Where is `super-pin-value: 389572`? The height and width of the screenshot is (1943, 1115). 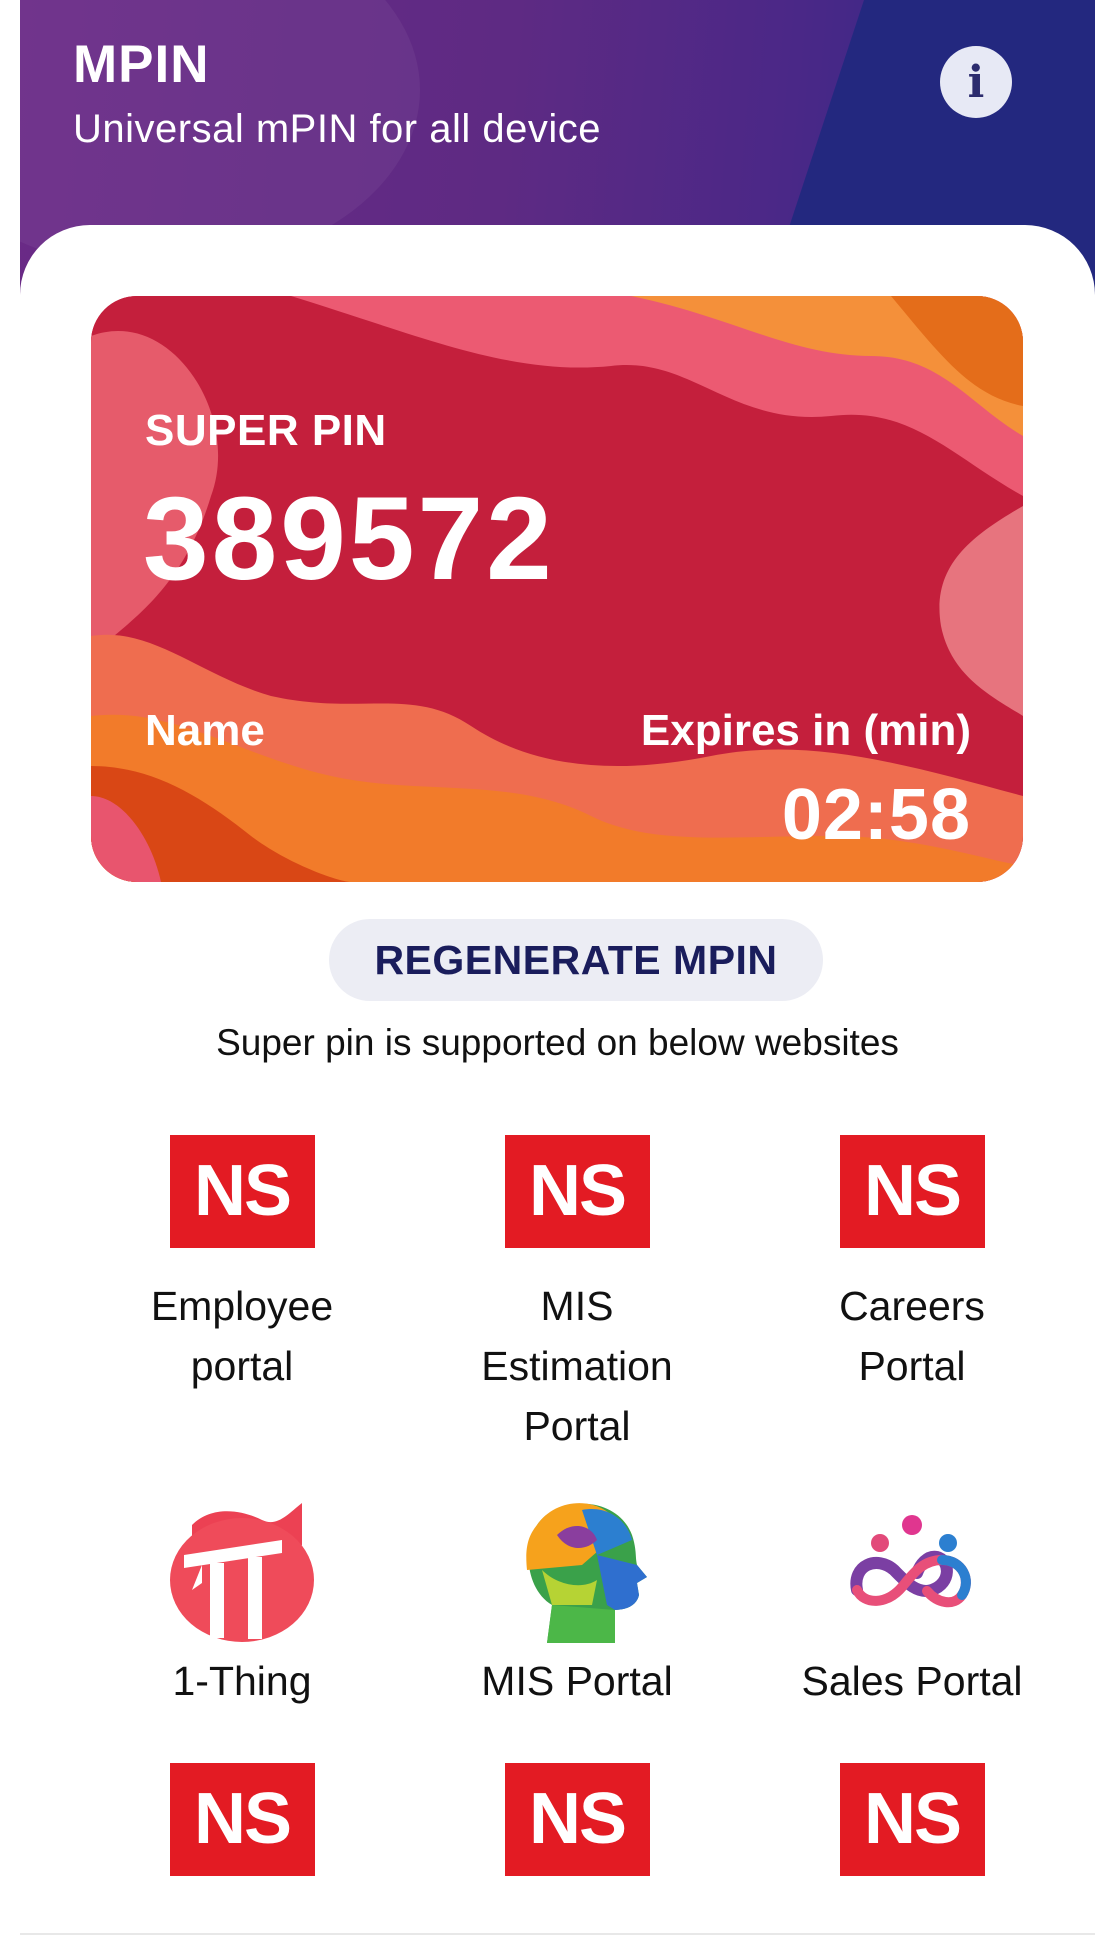 super-pin-value: 389572 is located at coordinates (349, 539).